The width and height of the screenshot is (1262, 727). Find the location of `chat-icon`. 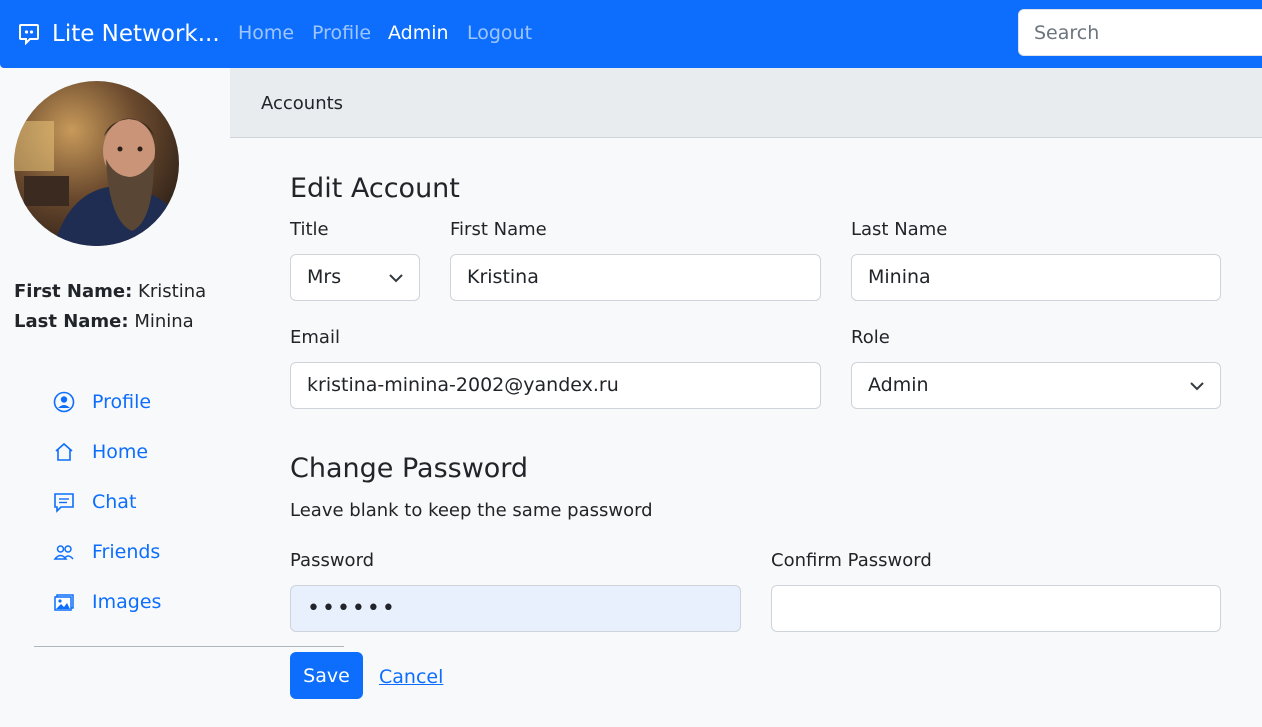

chat-icon is located at coordinates (64, 502).